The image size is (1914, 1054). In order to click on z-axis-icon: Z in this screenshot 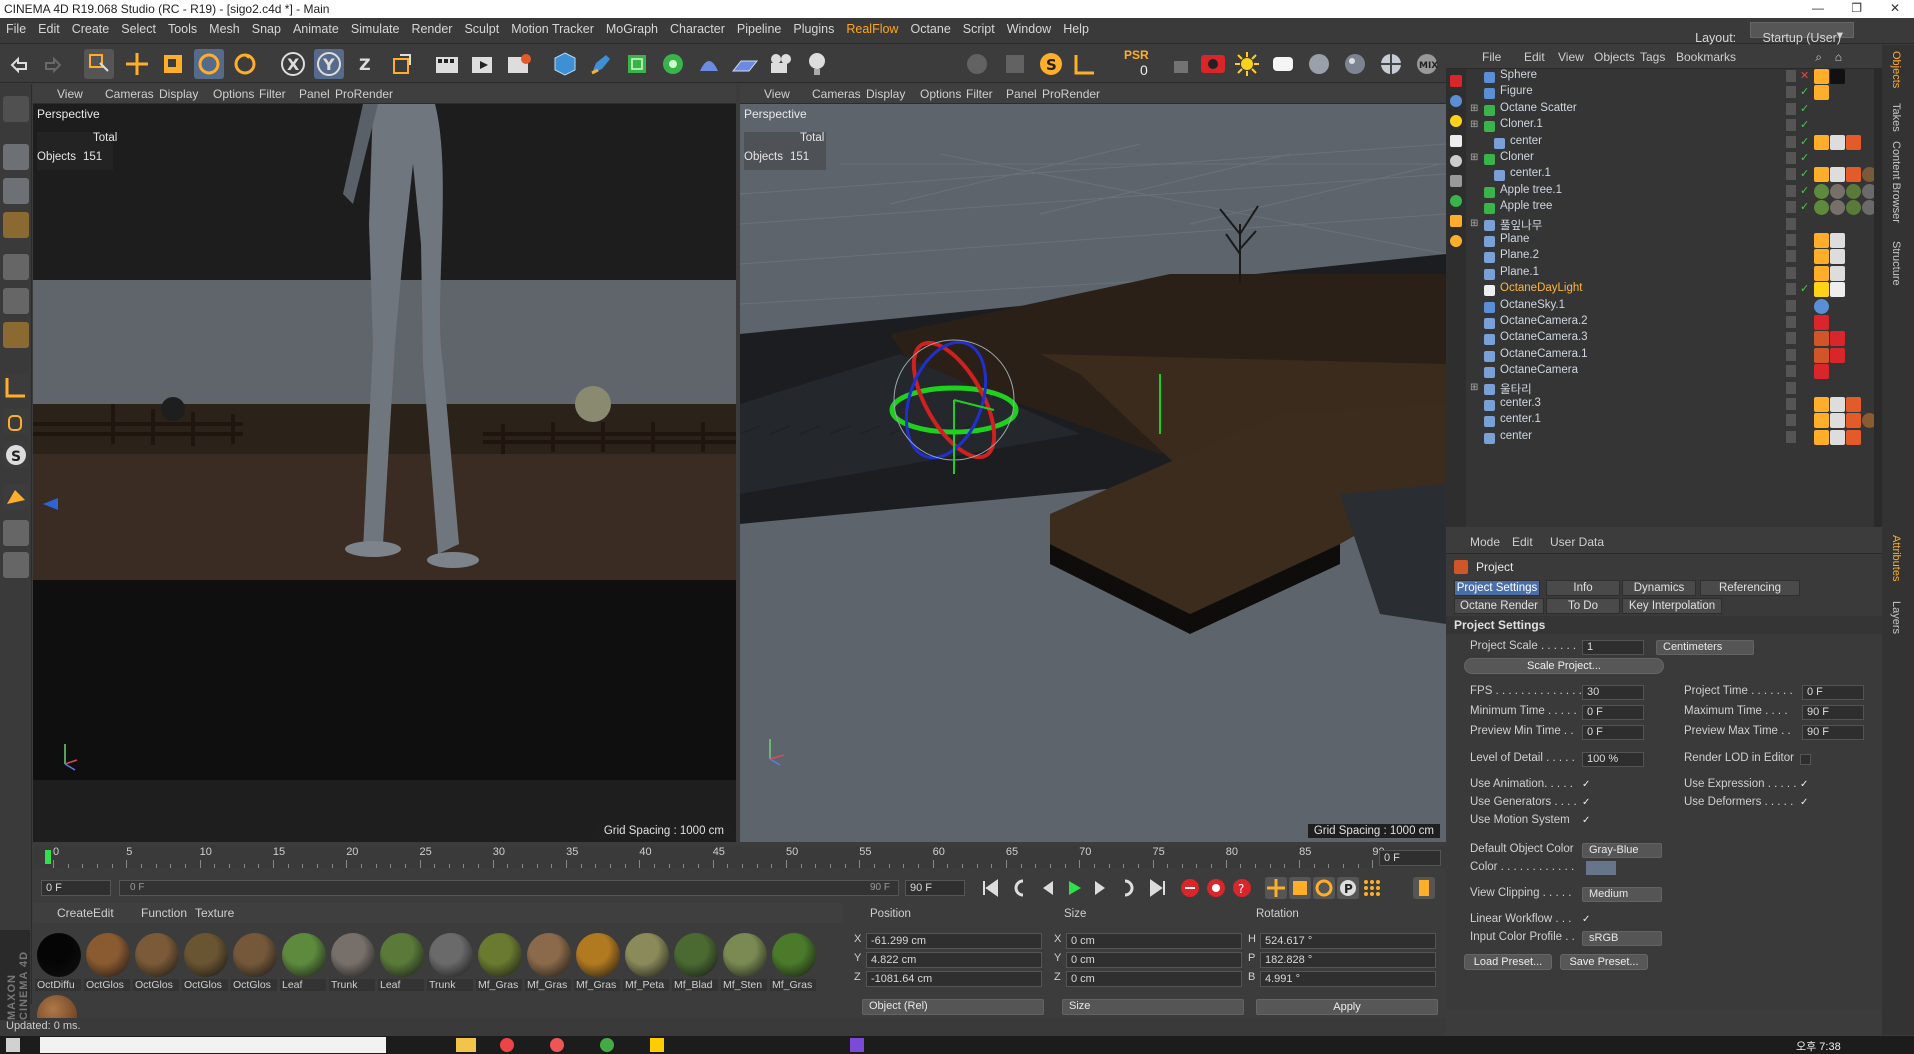, I will do `click(365, 64)`.